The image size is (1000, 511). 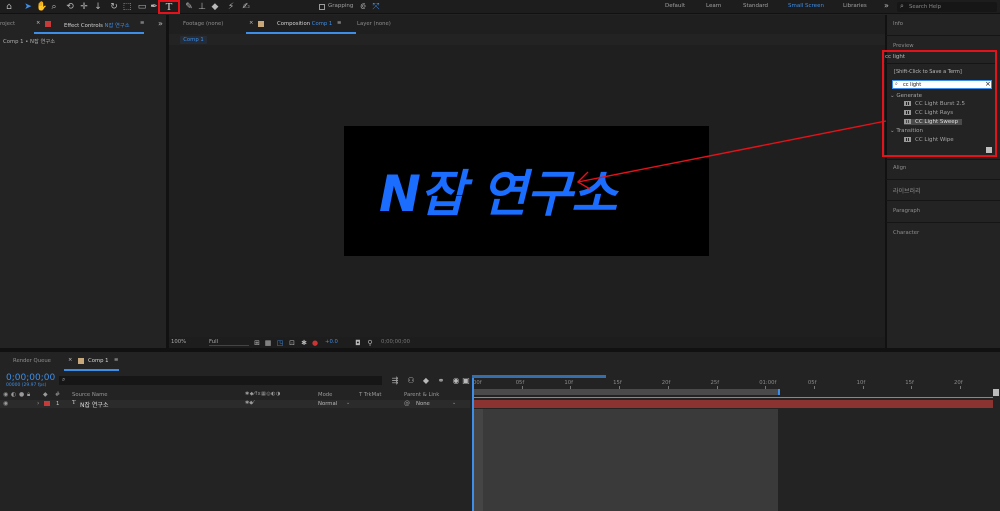 What do you see at coordinates (70, 360) in the screenshot?
I see `close-timeline-icon: ×` at bounding box center [70, 360].